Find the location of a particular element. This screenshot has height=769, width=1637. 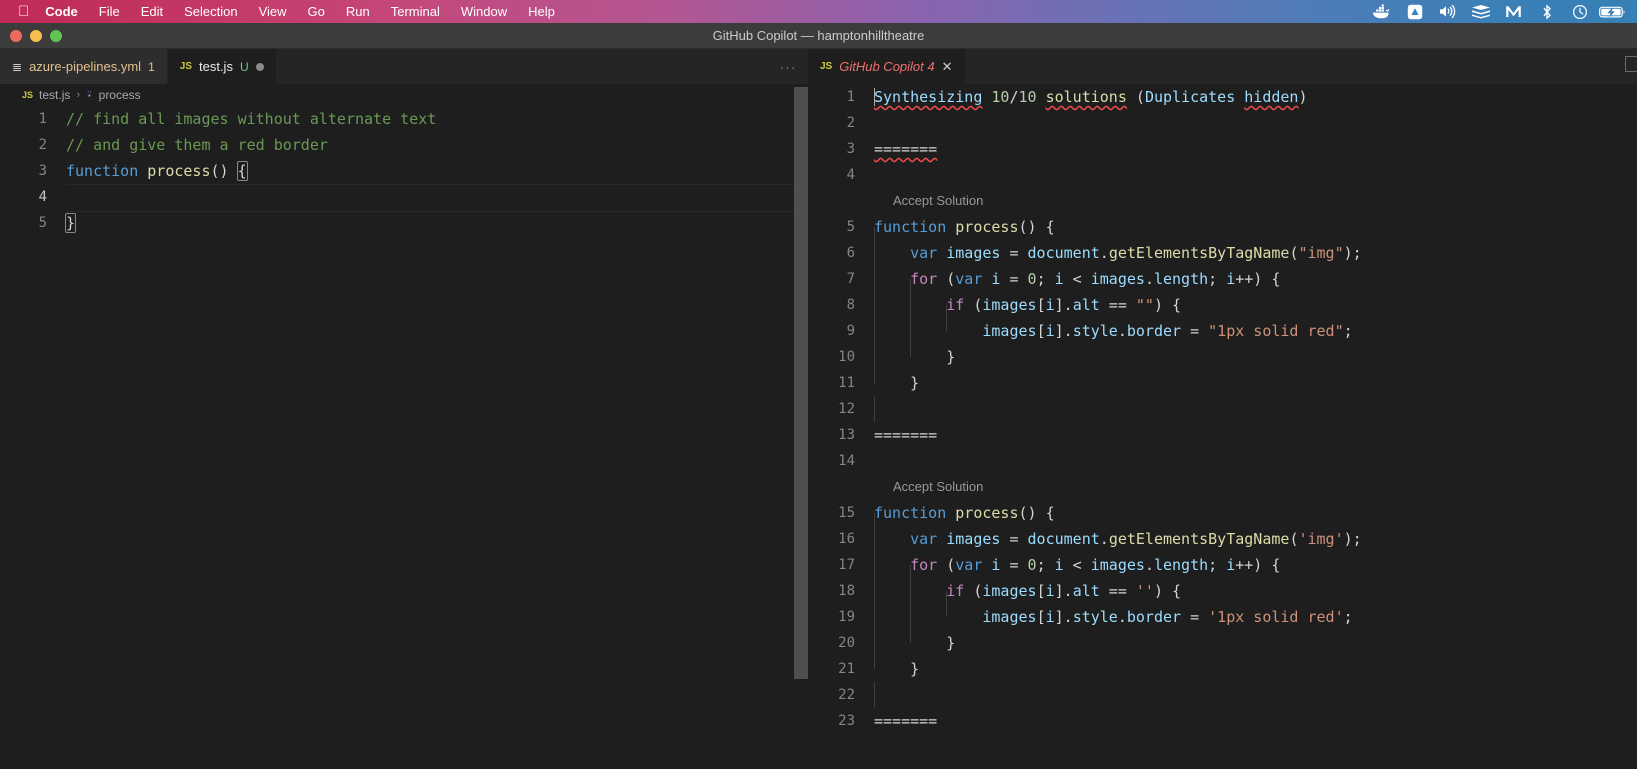

menu-item-terminal: Terminal is located at coordinates (415, 11).